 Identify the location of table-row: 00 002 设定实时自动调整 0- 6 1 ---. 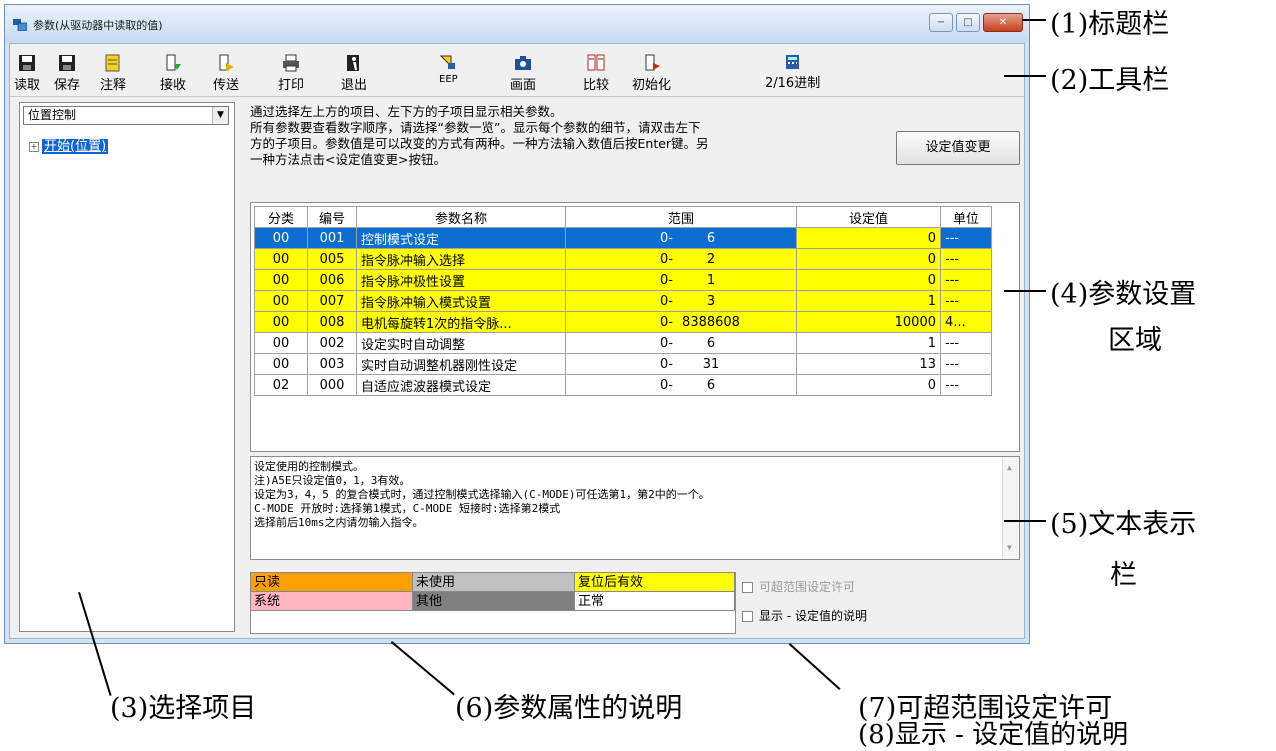
(623, 343).